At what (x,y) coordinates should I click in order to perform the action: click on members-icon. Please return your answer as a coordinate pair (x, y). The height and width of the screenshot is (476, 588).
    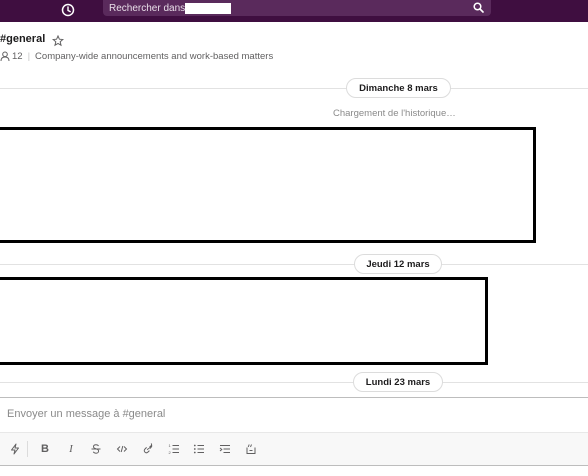
    Looking at the image, I should click on (5, 56).